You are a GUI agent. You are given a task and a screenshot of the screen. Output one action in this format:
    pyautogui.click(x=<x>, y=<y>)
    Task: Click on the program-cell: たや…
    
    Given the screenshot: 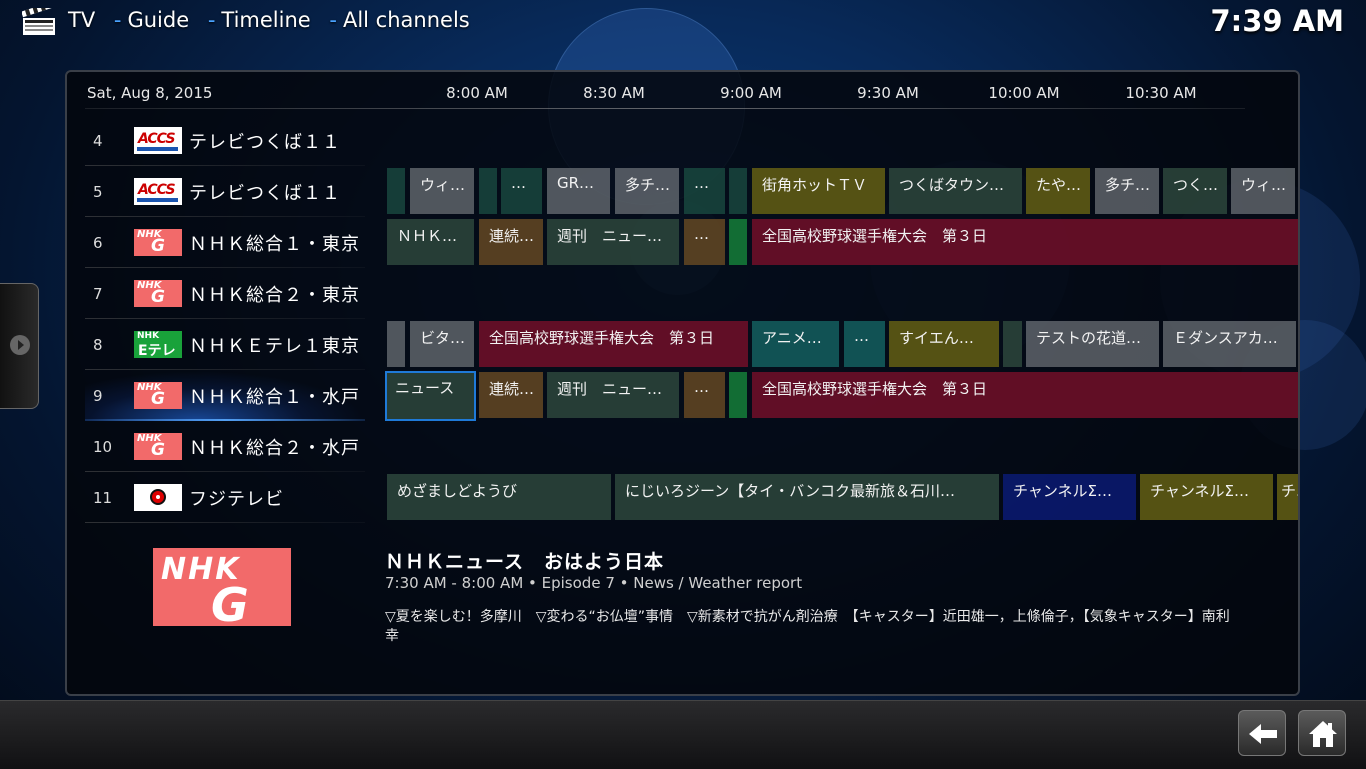 What is the action you would take?
    pyautogui.click(x=1058, y=191)
    